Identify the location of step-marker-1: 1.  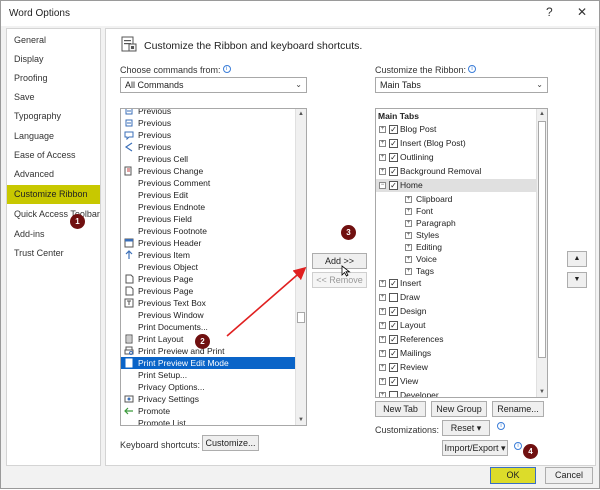
(77, 221).